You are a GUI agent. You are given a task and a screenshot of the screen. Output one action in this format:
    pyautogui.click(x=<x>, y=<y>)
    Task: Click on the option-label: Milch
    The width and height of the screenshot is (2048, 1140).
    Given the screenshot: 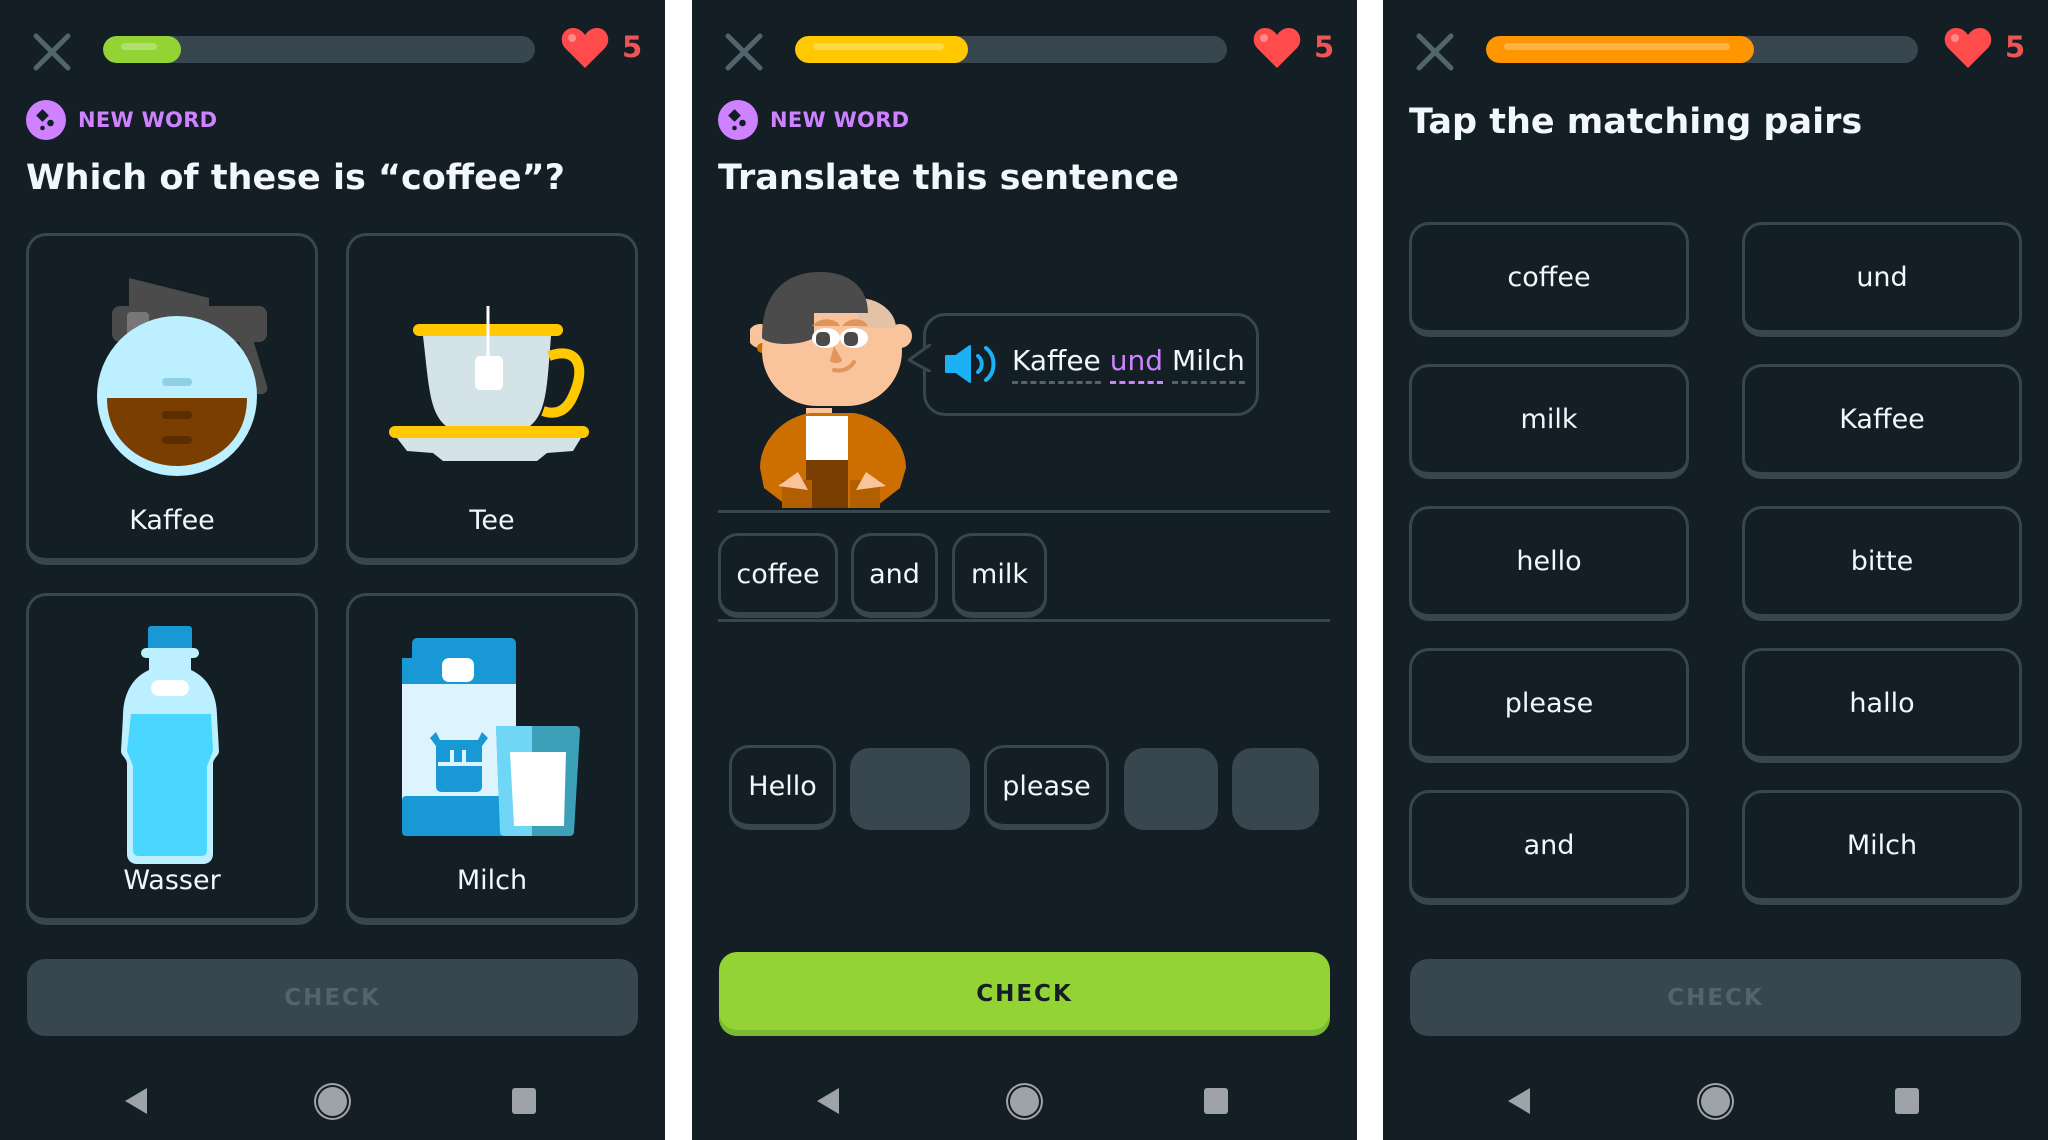 What is the action you would take?
    pyautogui.click(x=492, y=880)
    